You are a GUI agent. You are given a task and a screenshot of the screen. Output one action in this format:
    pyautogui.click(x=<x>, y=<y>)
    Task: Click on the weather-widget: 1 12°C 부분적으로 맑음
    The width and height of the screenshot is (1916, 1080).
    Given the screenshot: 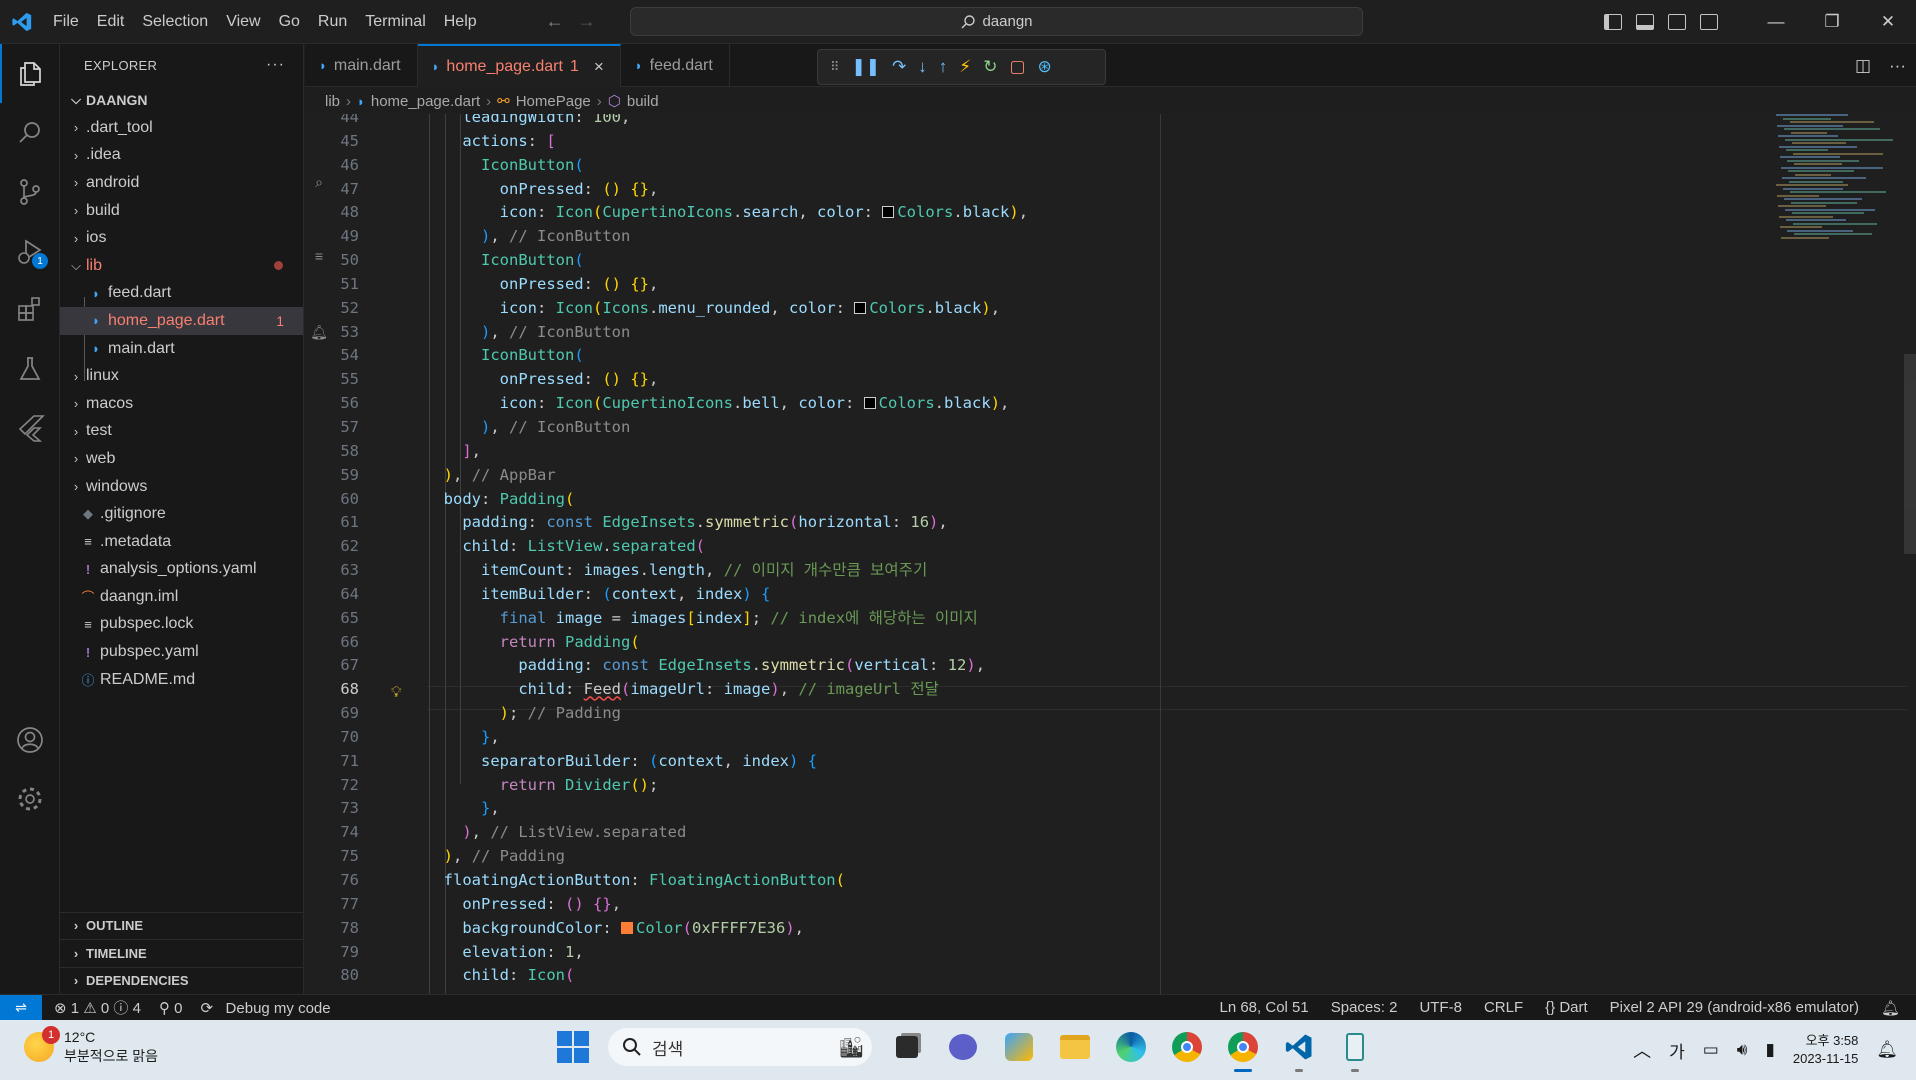 What is the action you would take?
    pyautogui.click(x=91, y=1046)
    